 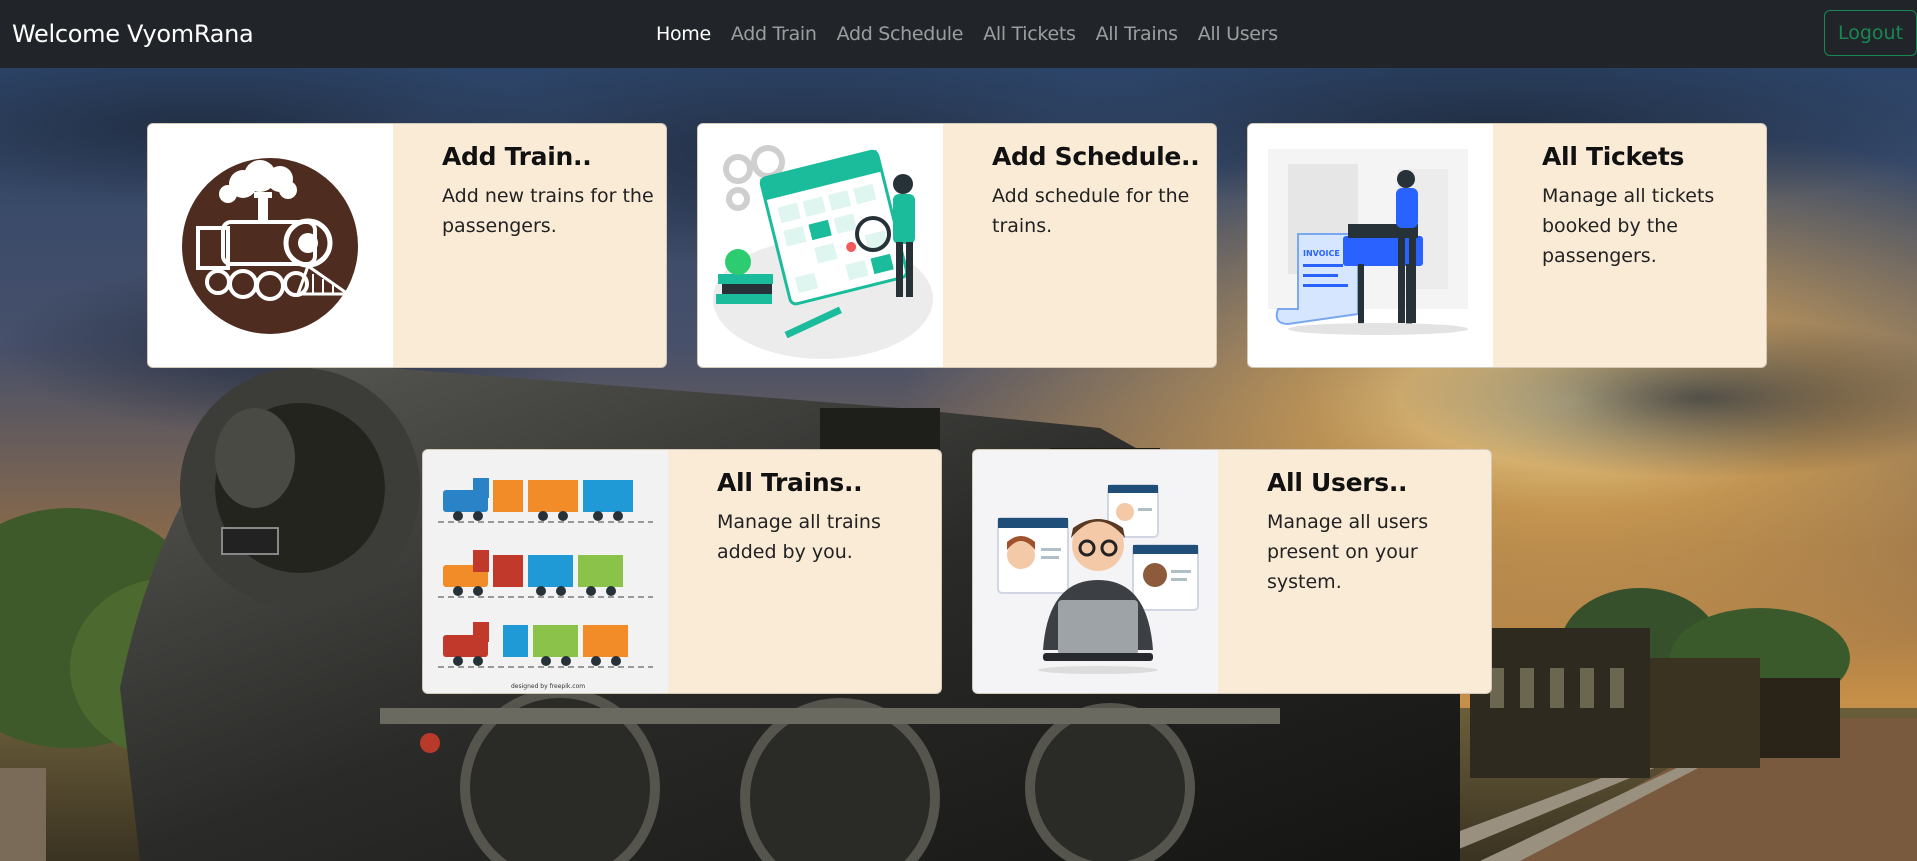 I want to click on card-title: All Users.., so click(x=1337, y=482).